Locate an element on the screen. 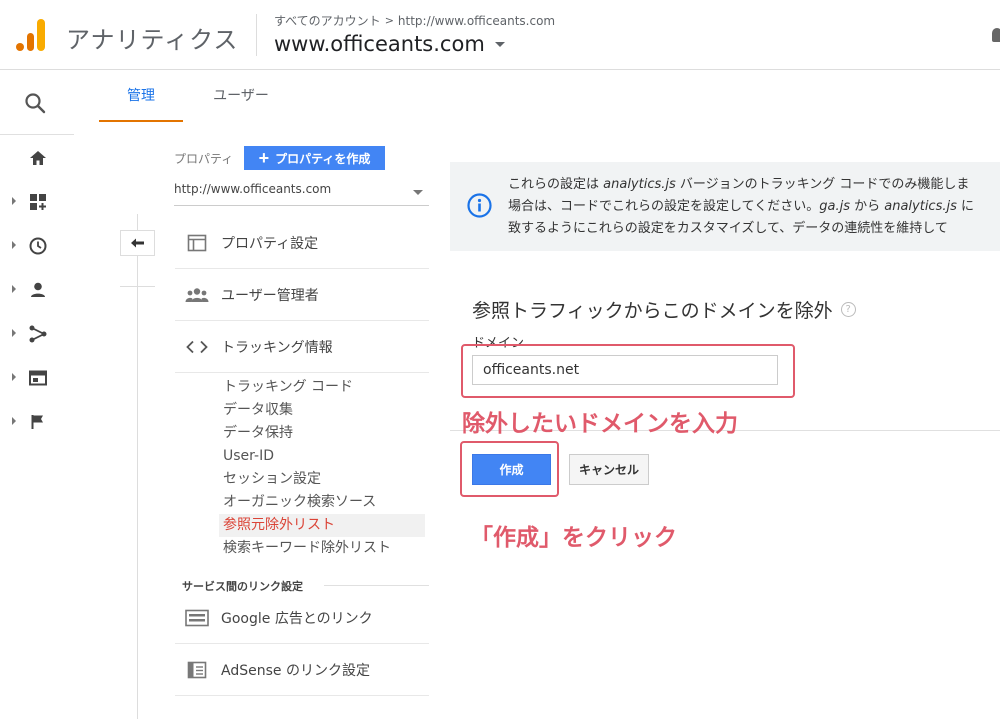 This screenshot has height=719, width=1000. property-settings-icon is located at coordinates (197, 243).